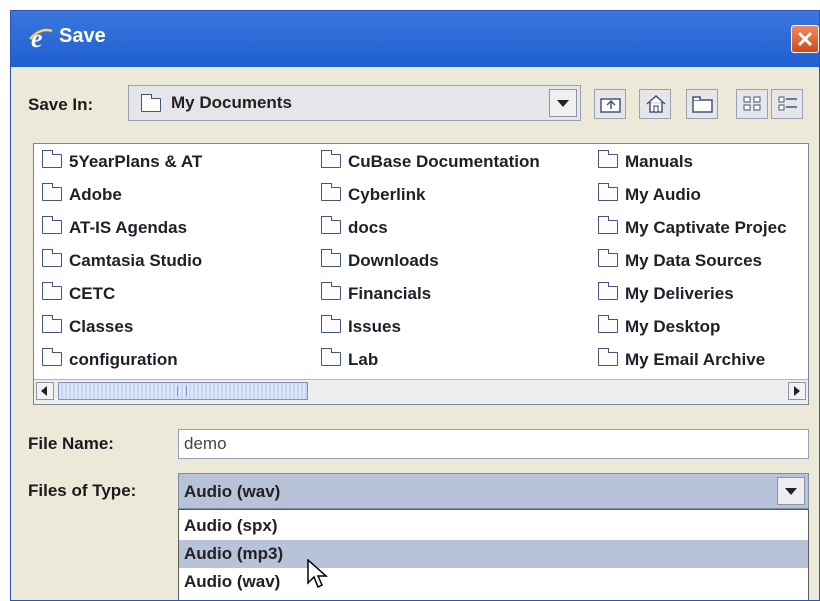 The image size is (820, 601). Describe the element at coordinates (493, 491) in the screenshot. I see `file-type-dropdown: Audio (wav)` at that location.